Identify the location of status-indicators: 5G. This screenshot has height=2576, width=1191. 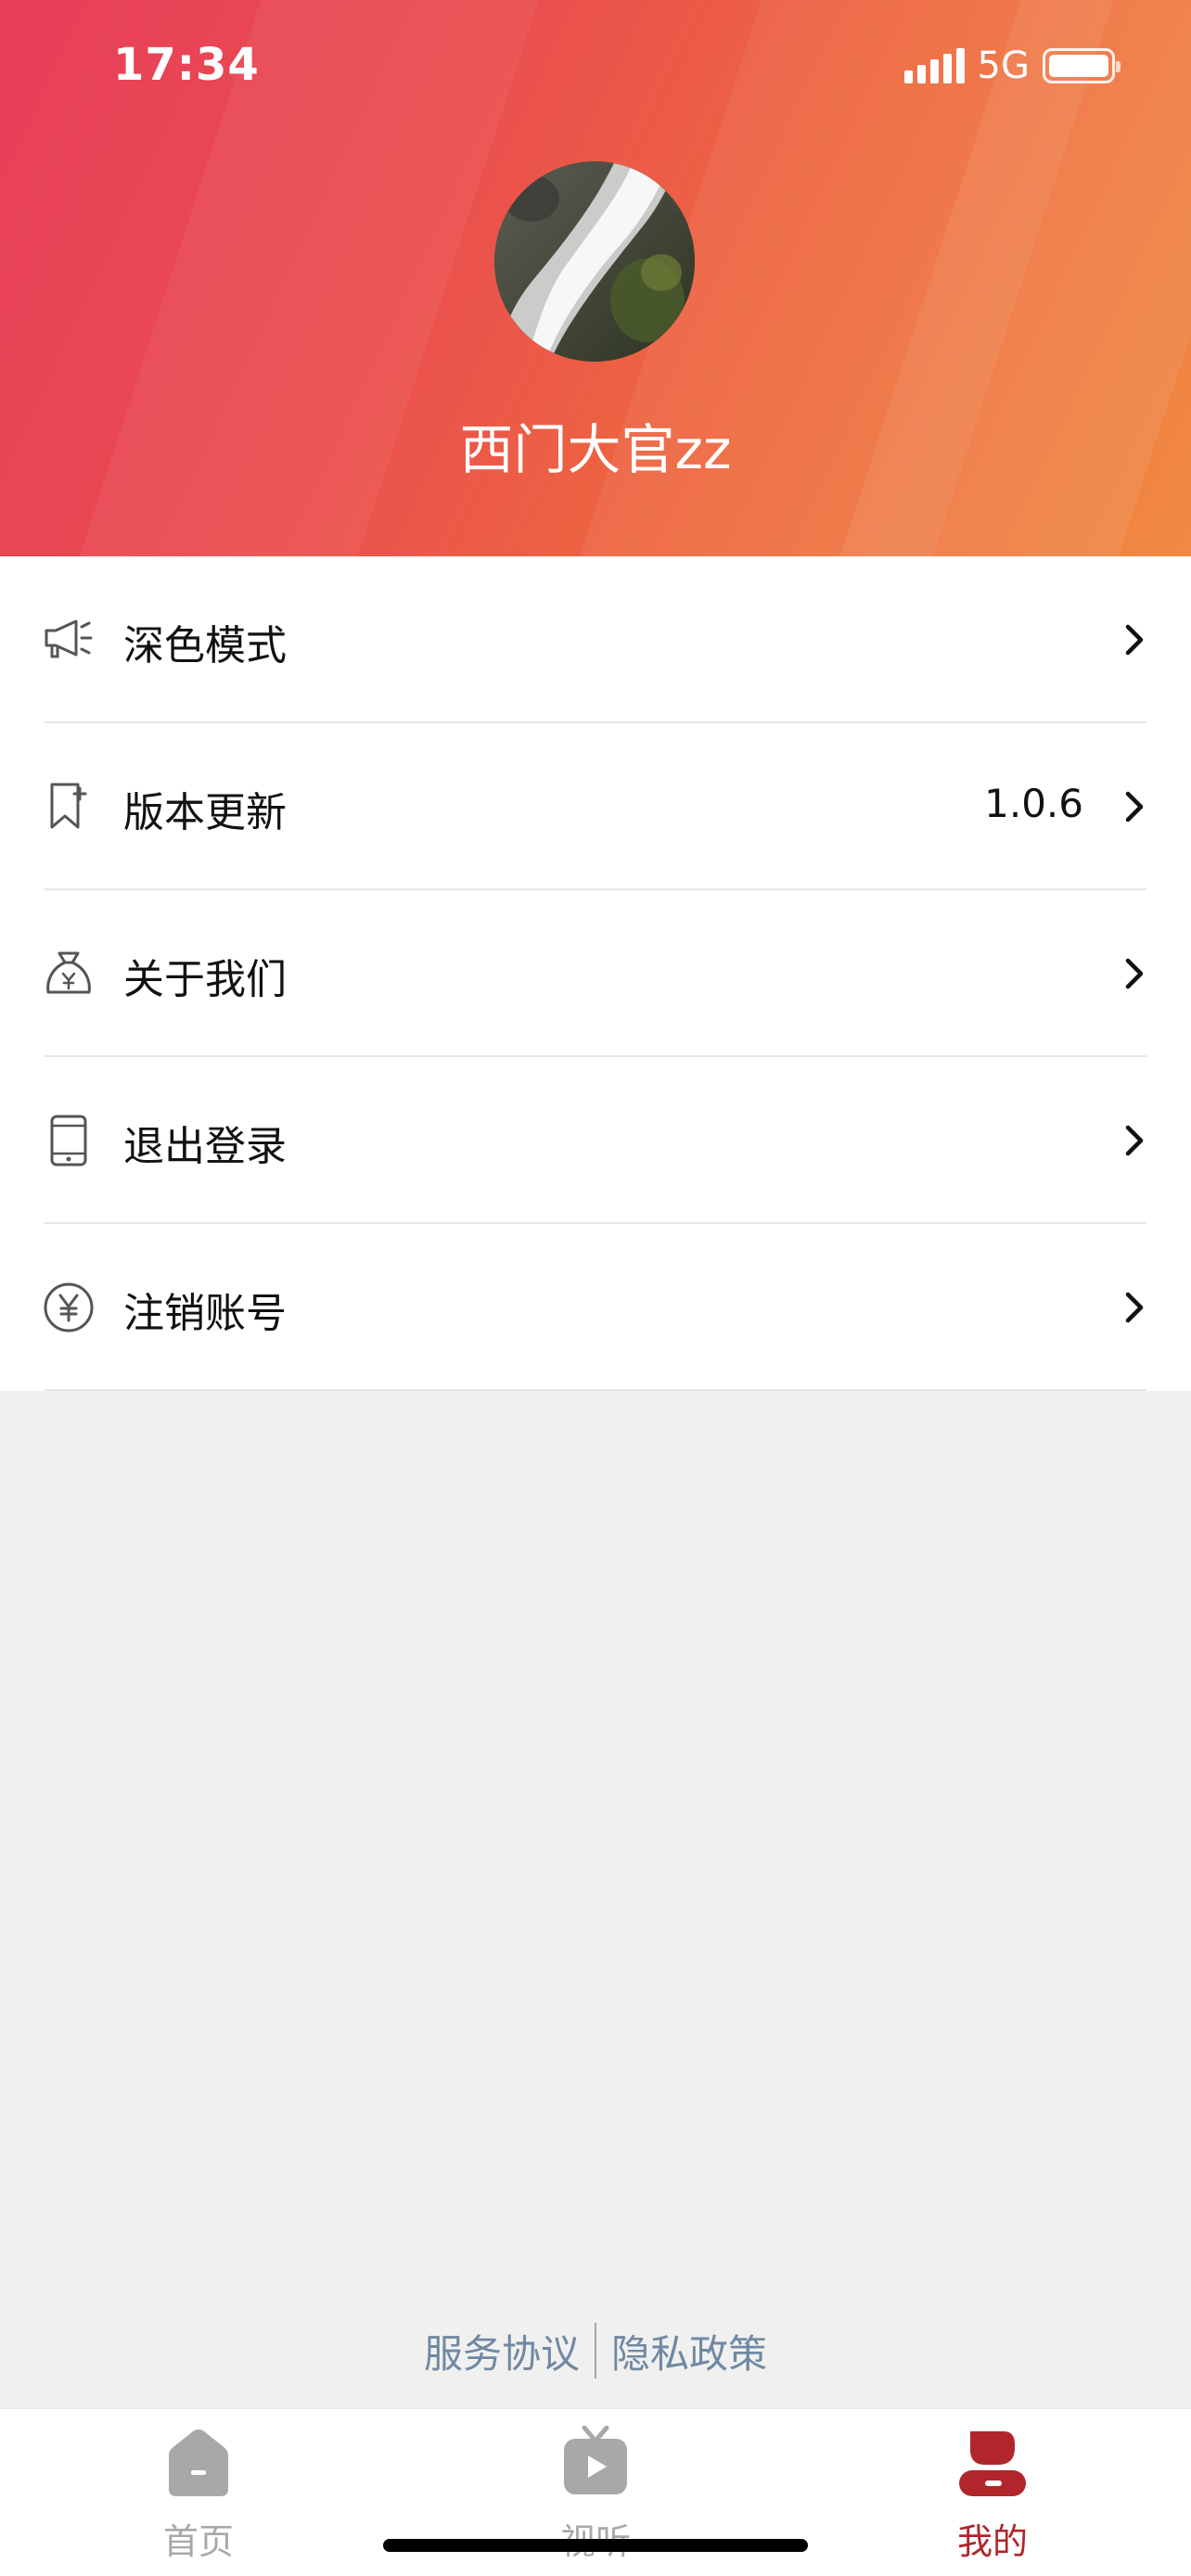
(1012, 66).